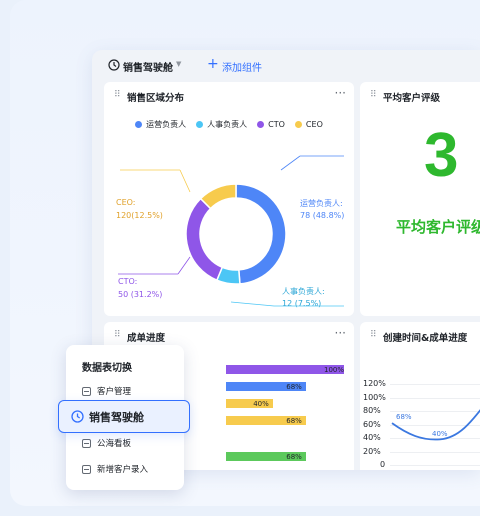  What do you see at coordinates (435, 425) in the screenshot?
I see `line-series` at bounding box center [435, 425].